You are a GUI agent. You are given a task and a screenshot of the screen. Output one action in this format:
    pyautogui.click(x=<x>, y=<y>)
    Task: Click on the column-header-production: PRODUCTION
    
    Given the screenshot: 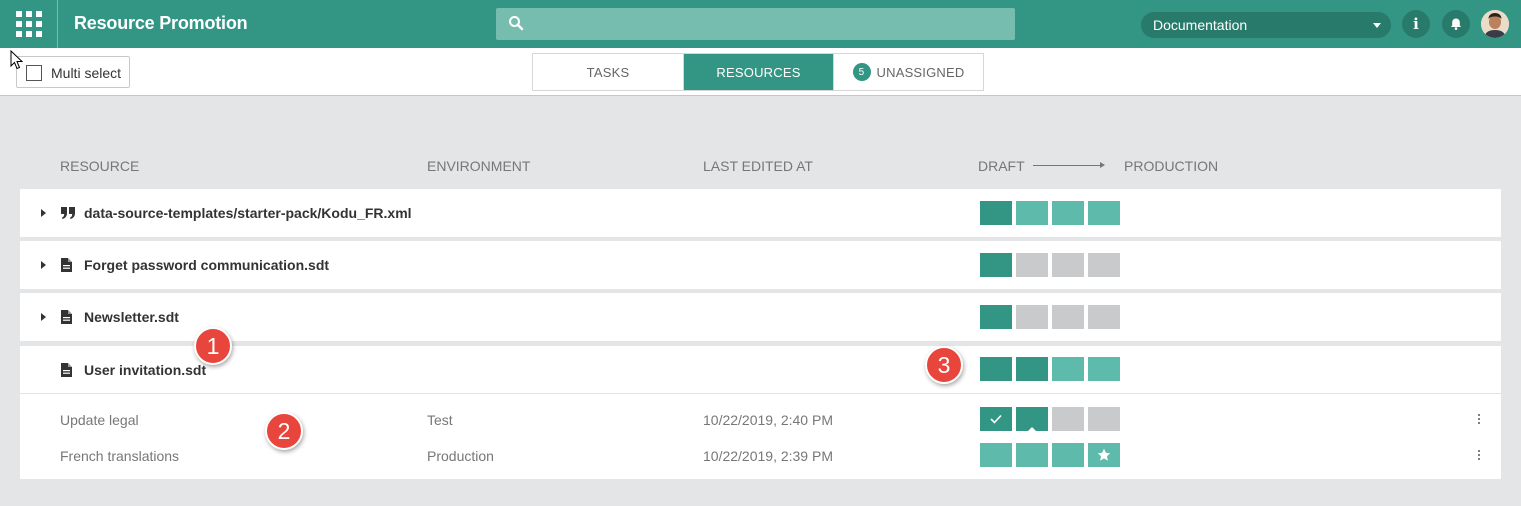 What is the action you would take?
    pyautogui.click(x=1171, y=166)
    